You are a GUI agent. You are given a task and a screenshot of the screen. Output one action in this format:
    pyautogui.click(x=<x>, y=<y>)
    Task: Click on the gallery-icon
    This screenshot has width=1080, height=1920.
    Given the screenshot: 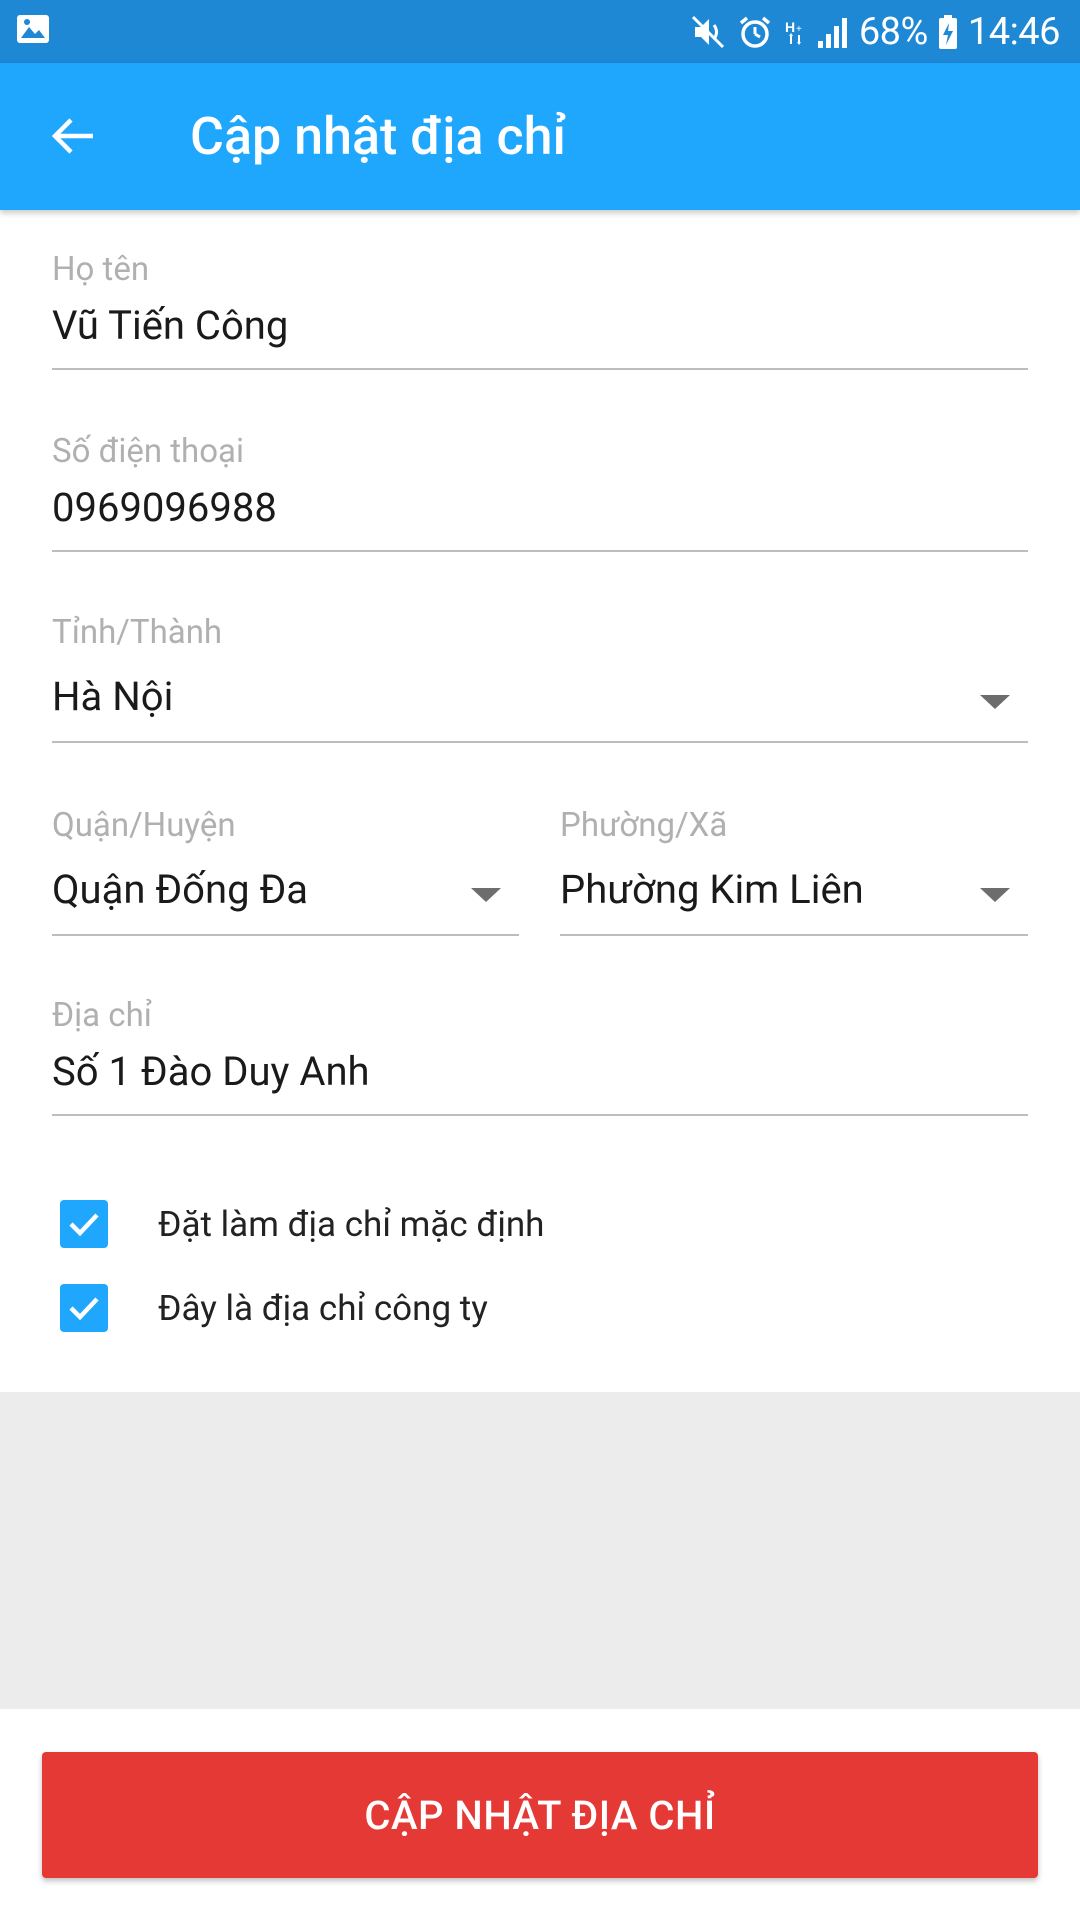 What is the action you would take?
    pyautogui.click(x=33, y=29)
    